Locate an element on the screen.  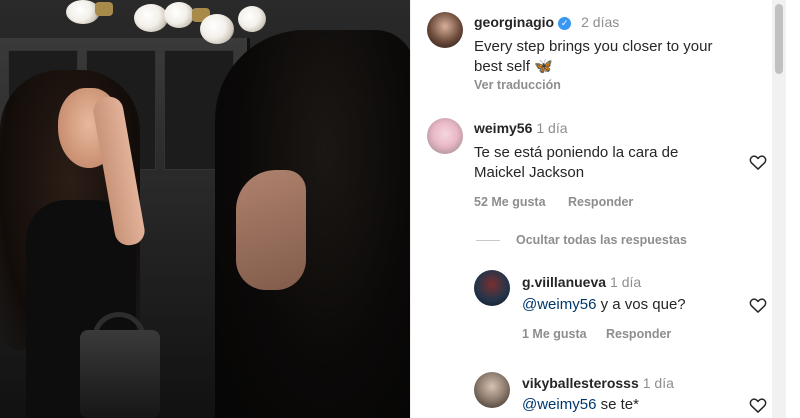
comment-text-line2: Maickel Jackson is located at coordinates (529, 172).